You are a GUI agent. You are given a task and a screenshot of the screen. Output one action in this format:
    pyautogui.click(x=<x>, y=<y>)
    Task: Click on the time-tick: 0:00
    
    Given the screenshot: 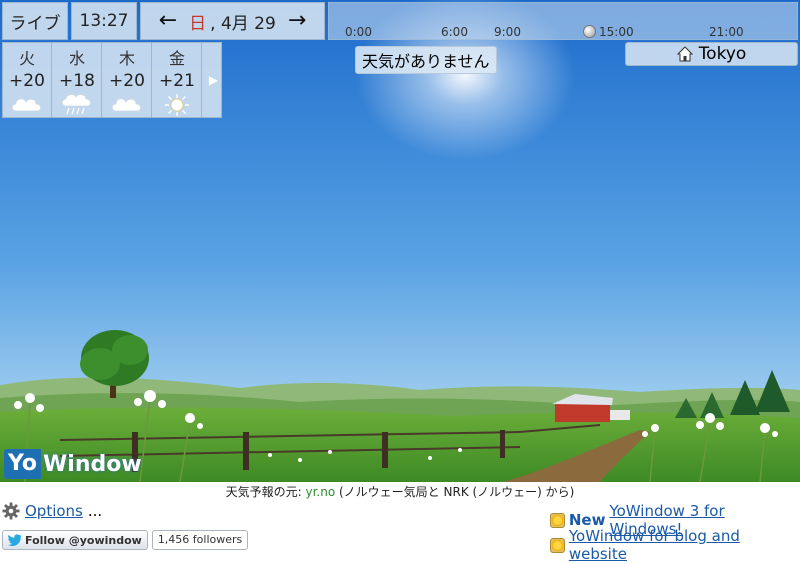 What is the action you would take?
    pyautogui.click(x=358, y=32)
    